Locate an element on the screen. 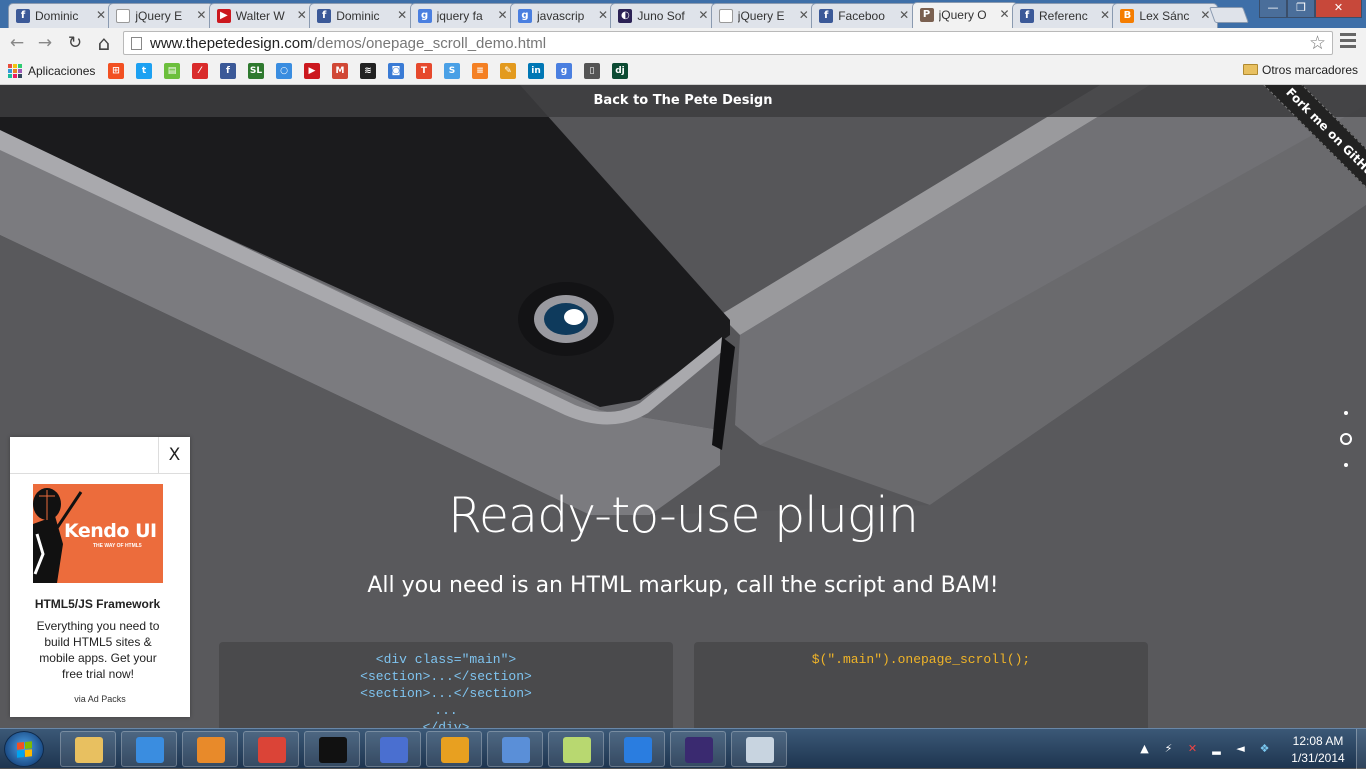 This screenshot has height=769, width=1366. eclipse-taskbar-button is located at coordinates (698, 749).